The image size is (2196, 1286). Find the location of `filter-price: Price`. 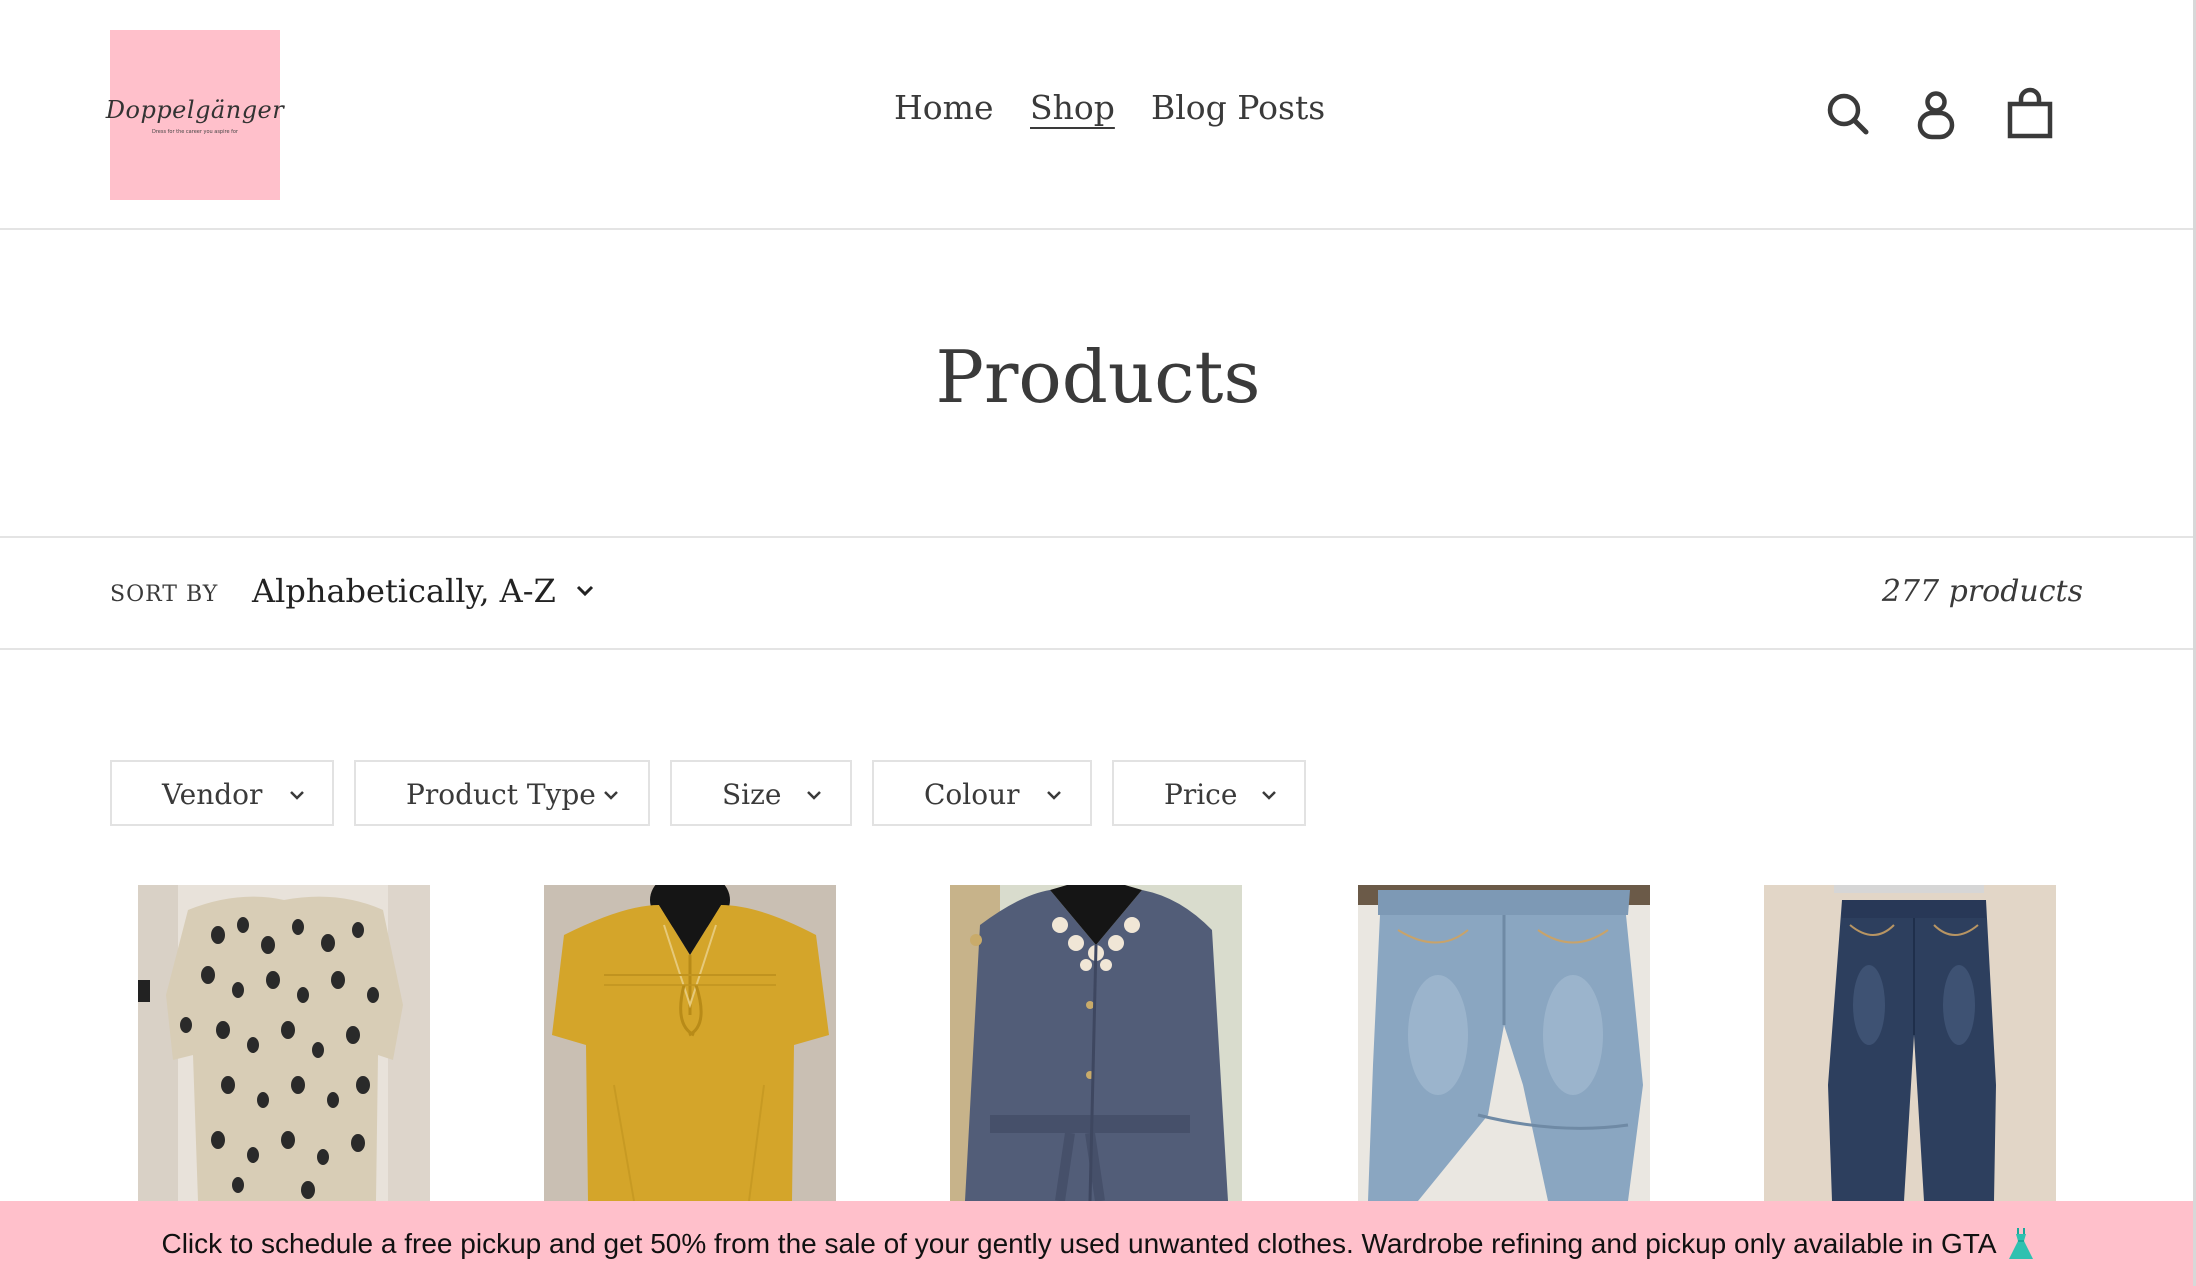

filter-price: Price is located at coordinates (1209, 793).